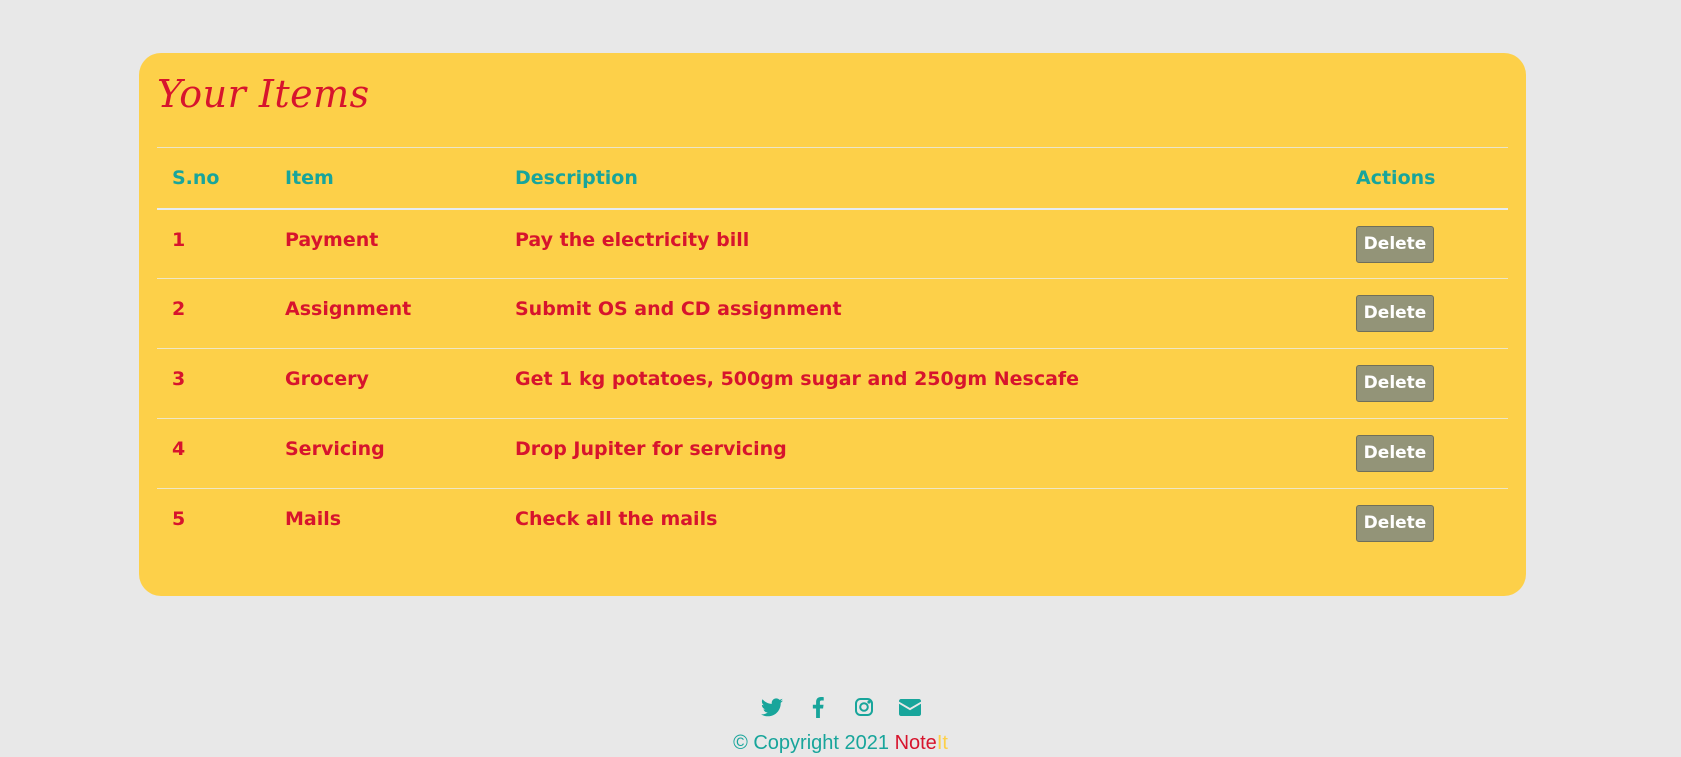 The image size is (1681, 757). I want to click on row-item: Mails, so click(313, 519).